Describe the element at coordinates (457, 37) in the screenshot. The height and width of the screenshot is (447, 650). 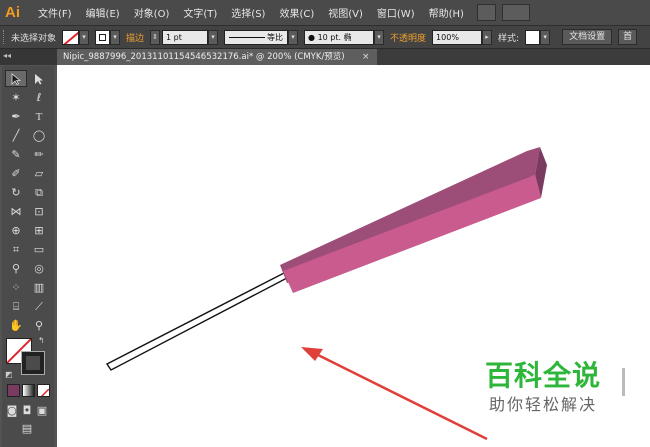
I see `opacity-field: 100%` at that location.